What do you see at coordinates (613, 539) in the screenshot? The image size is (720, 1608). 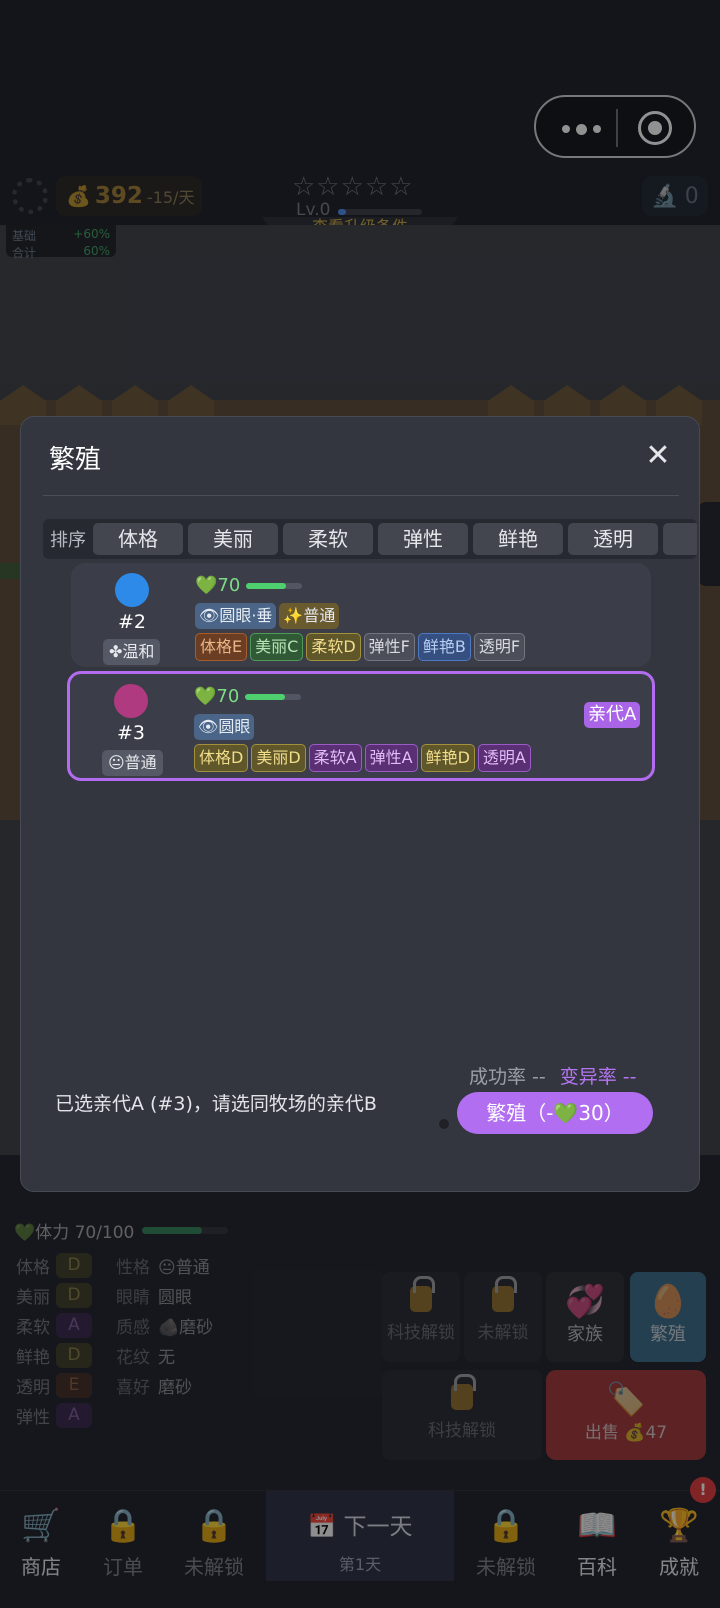 I see `sort-option: 透明` at bounding box center [613, 539].